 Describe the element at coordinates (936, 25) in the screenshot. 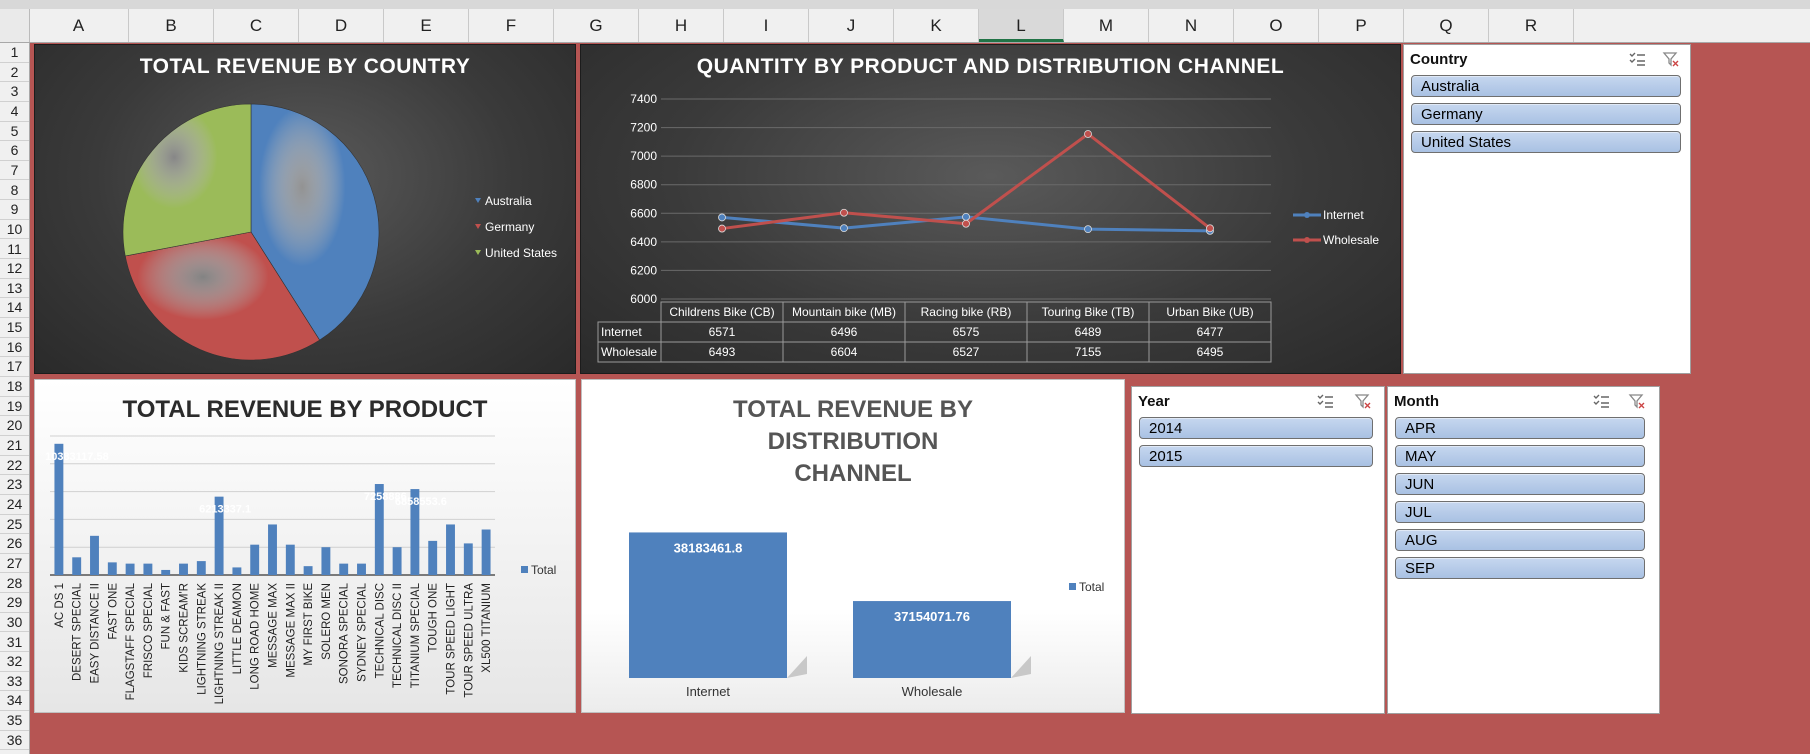

I see `column-header-k: K` at that location.